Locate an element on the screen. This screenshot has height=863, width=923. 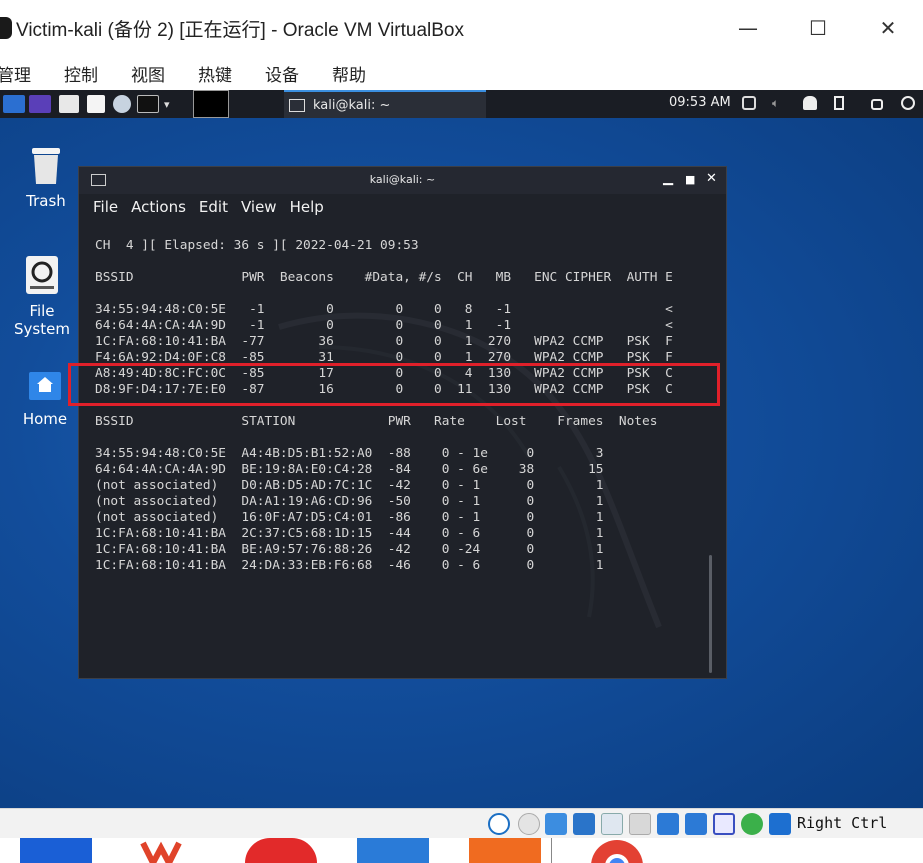
desktop-icon-file-system: File System is located at coordinates (42, 296).